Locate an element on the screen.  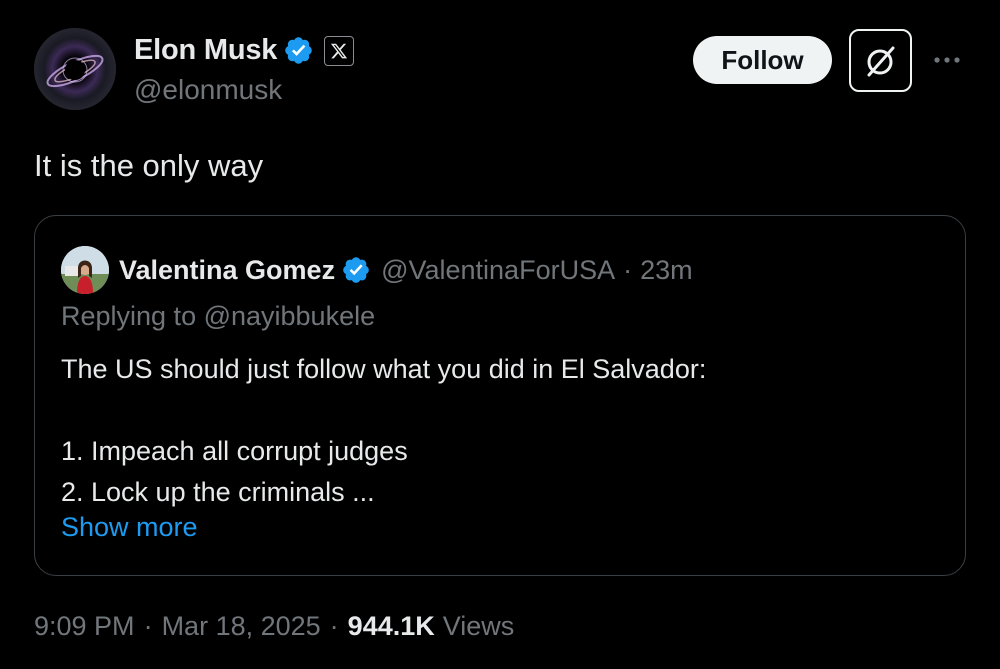
quoted-tweet-time: 23m is located at coordinates (666, 270).